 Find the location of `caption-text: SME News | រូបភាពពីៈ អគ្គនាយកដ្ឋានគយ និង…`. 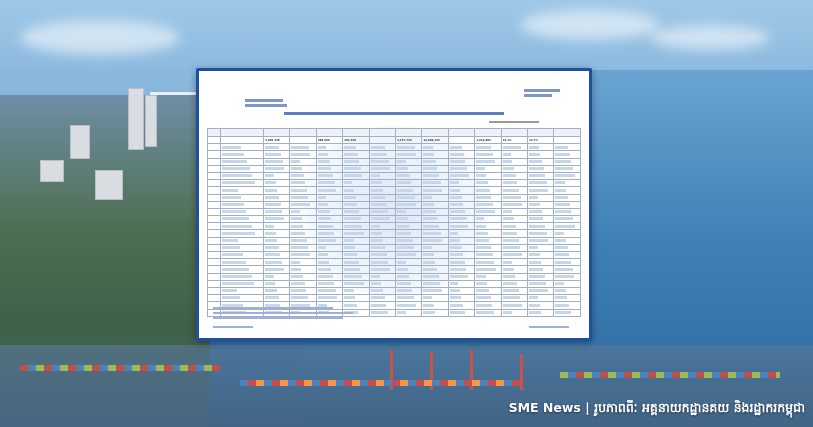

caption-text: SME News | រូបភាពពីៈ អគ្គនាយកដ្ឋានគយ និង… is located at coordinates (661, 409).